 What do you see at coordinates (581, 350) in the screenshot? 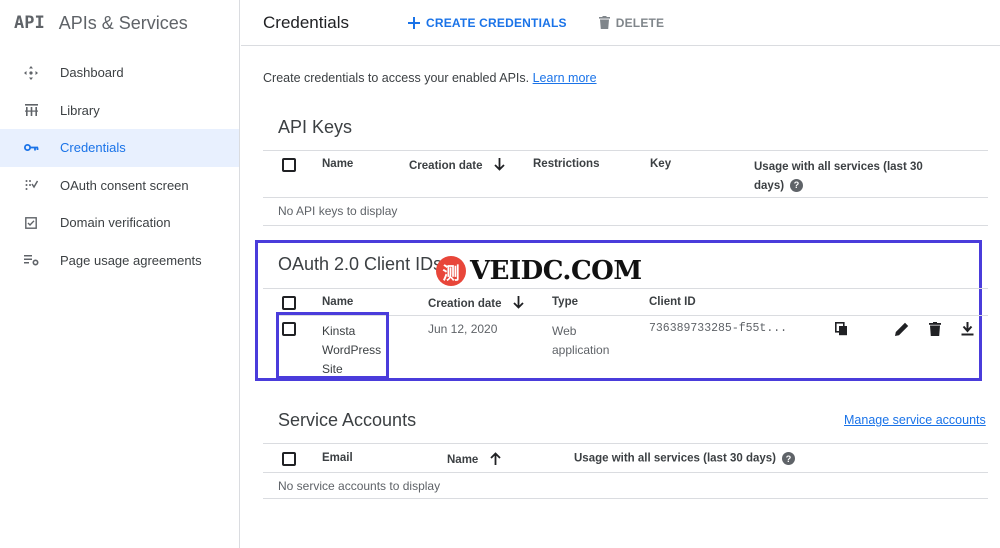
I see `type-line: application` at bounding box center [581, 350].